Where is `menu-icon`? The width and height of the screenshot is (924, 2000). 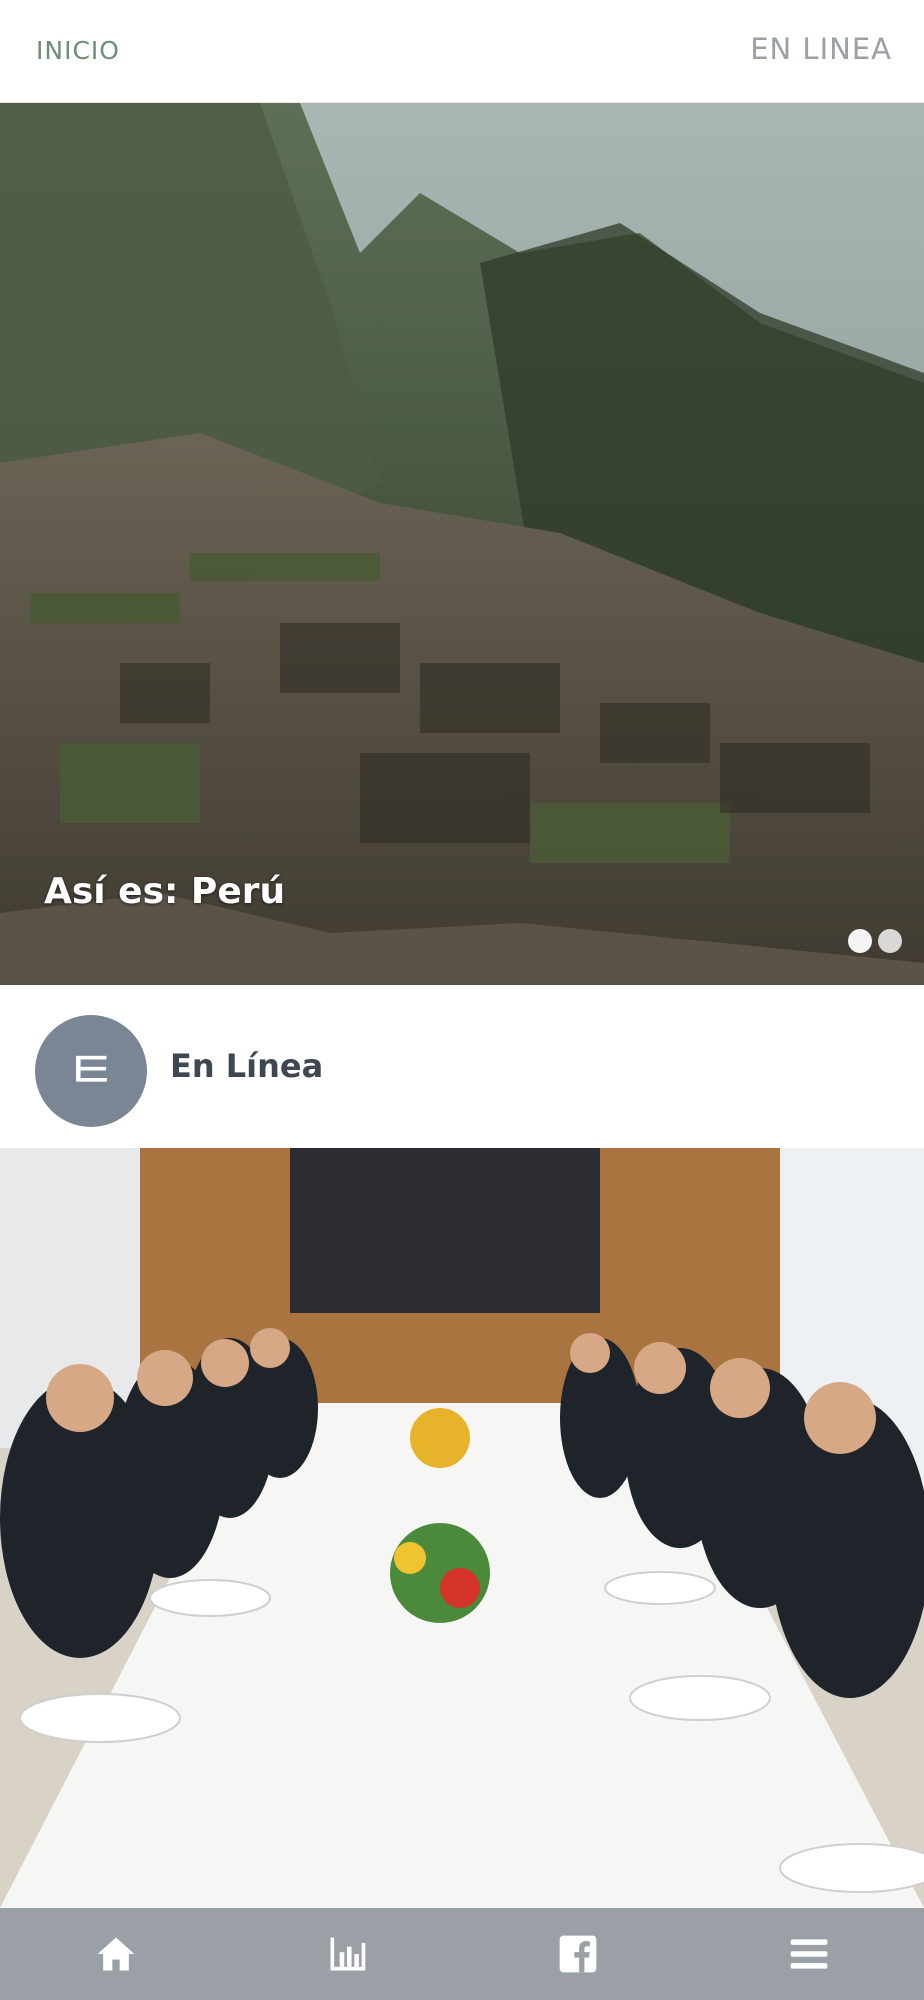
menu-icon is located at coordinates (808, 1954).